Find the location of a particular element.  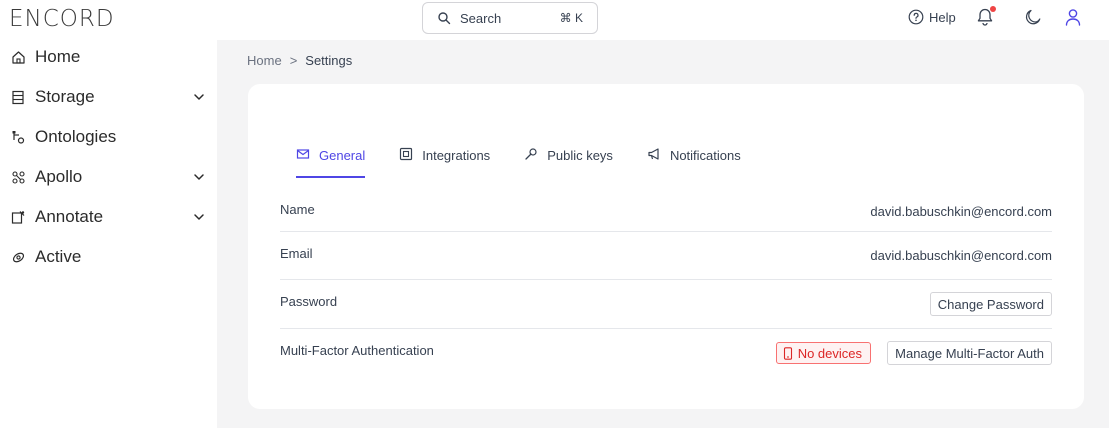

sidebar-item-active: Active is located at coordinates (107, 257).